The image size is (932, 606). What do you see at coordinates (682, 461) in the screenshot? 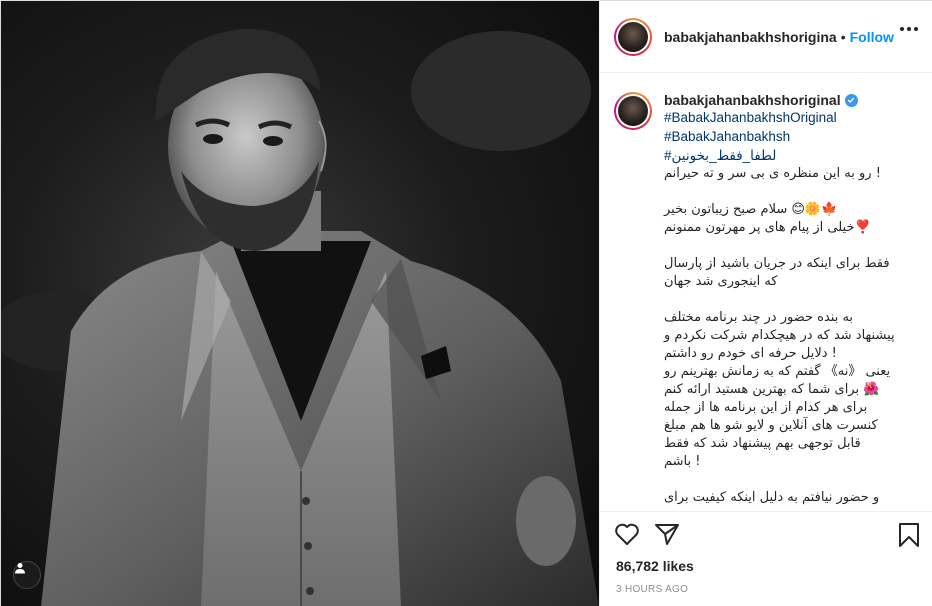
I see `caption-line: ! باشم` at bounding box center [682, 461].